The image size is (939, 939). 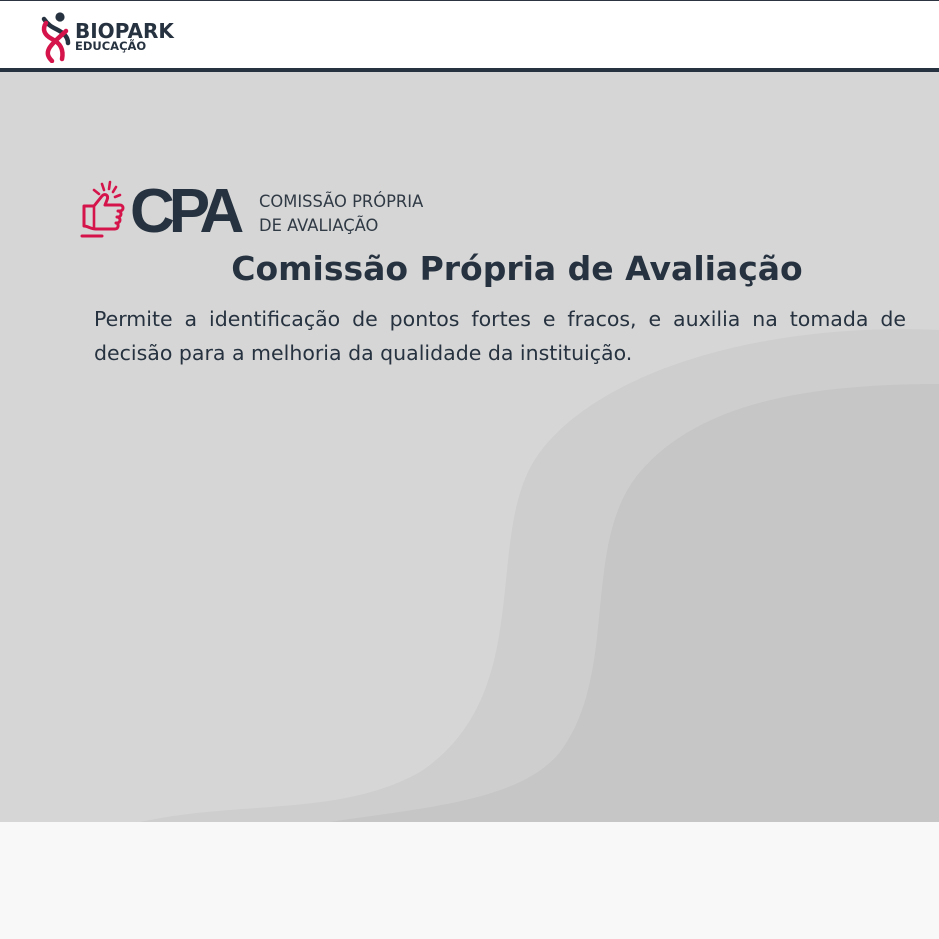 What do you see at coordinates (56, 37) in the screenshot?
I see `dna-figure-logo-icon` at bounding box center [56, 37].